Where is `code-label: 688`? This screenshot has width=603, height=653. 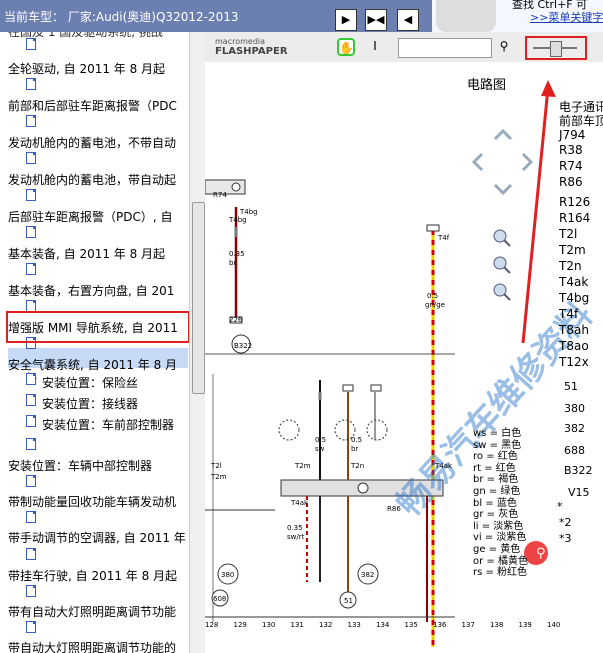 code-label: 688 is located at coordinates (574, 450).